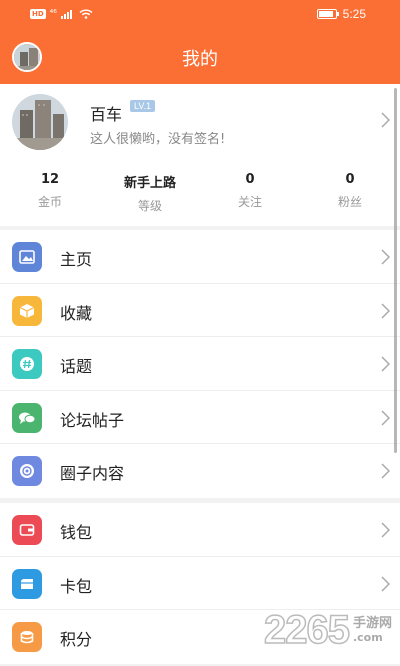  I want to click on stat-following: 0 关注, so click(250, 193).